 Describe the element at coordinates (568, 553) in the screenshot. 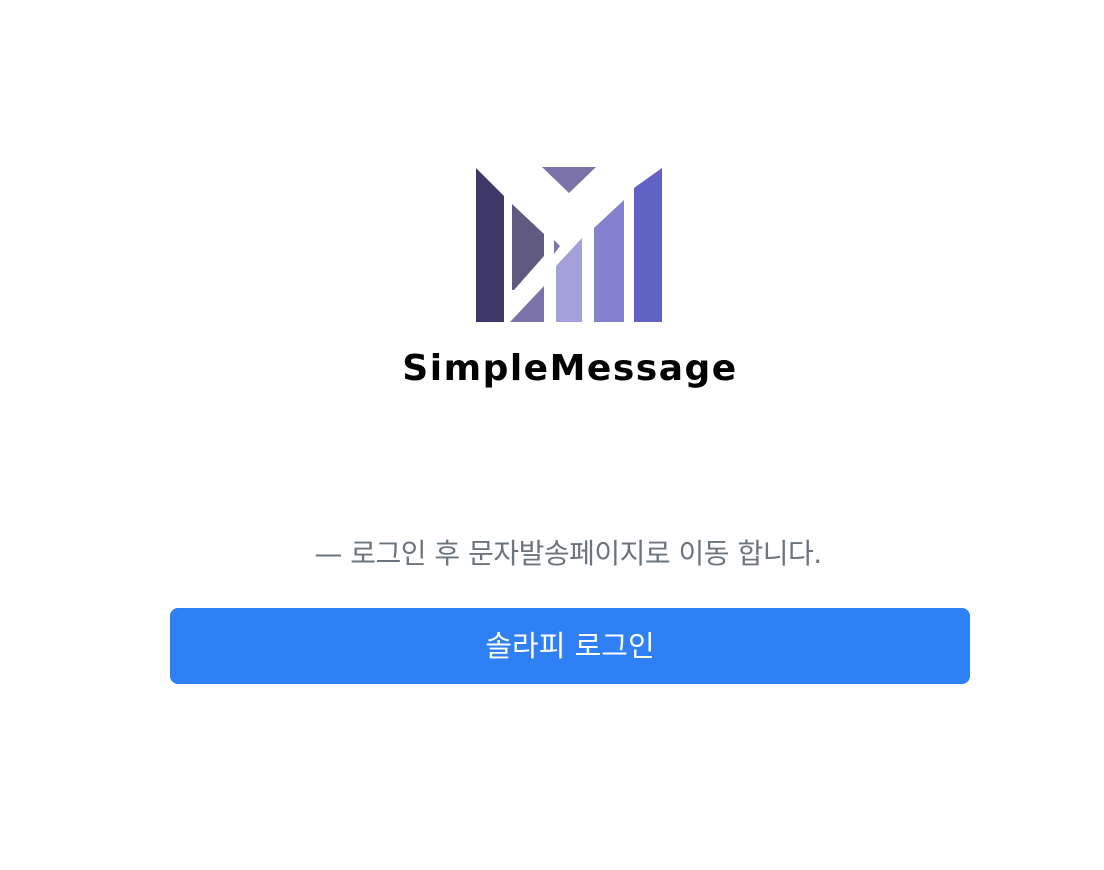

I see `login-notice: — 로그인 후 문자발송페이지로 이동 합니다.` at that location.